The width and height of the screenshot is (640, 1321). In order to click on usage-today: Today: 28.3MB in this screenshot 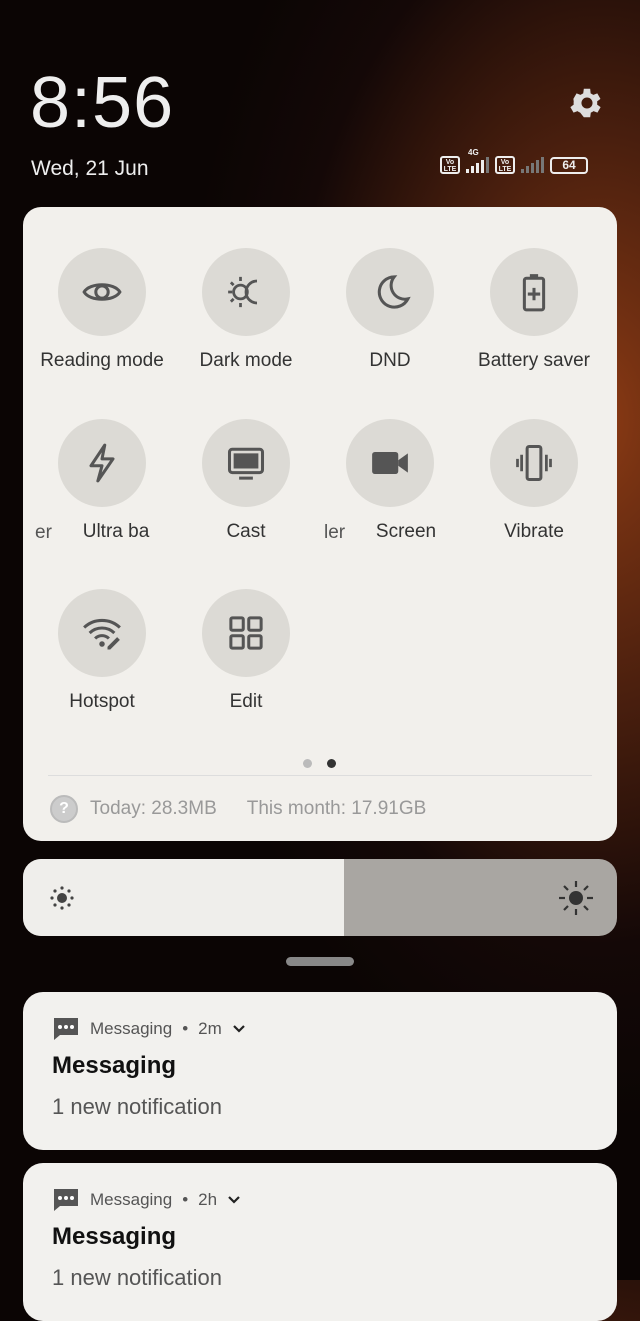, I will do `click(153, 808)`.